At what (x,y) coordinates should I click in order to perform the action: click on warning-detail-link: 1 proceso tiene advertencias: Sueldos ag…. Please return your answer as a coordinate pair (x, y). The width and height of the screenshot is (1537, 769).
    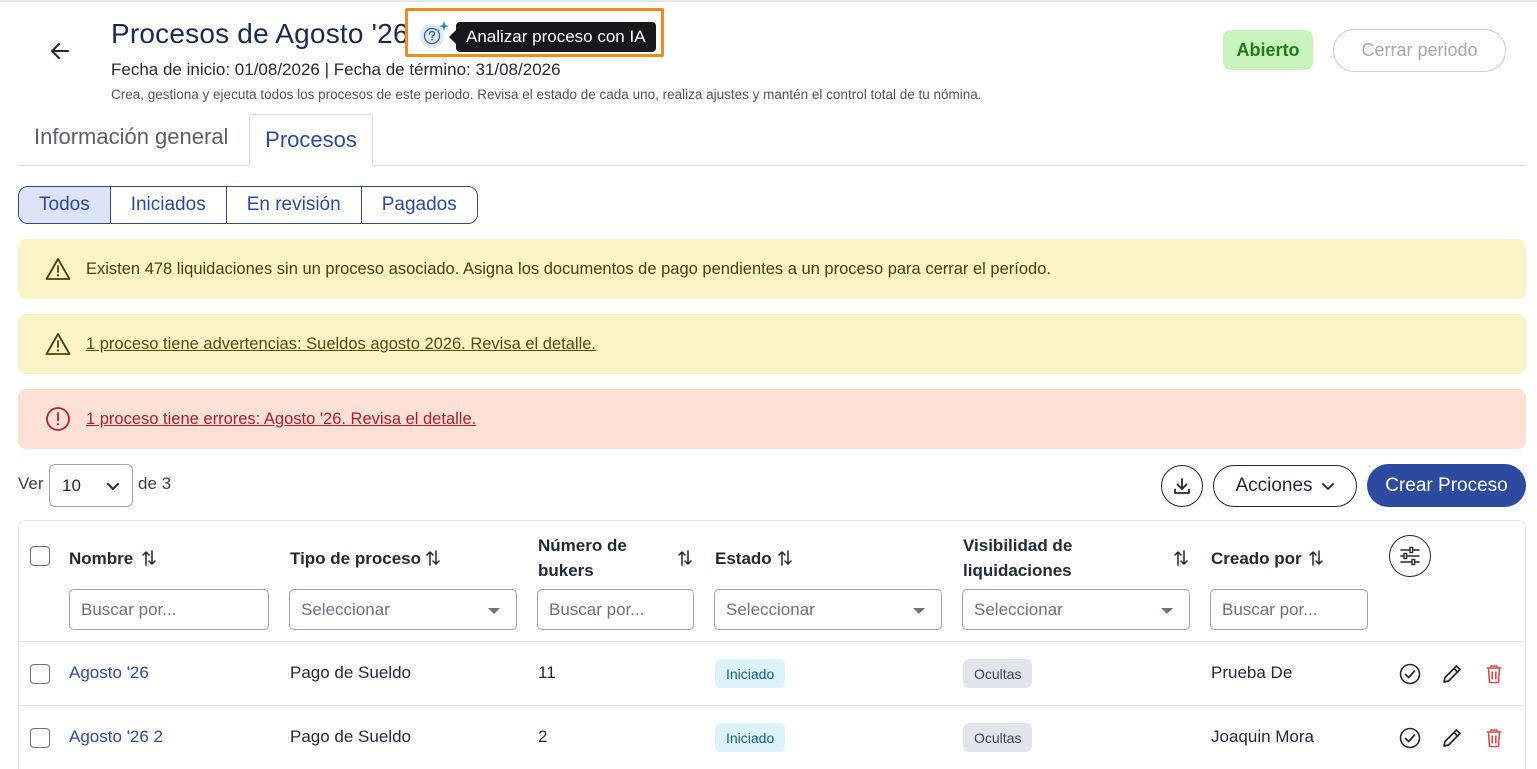
    Looking at the image, I should click on (341, 344).